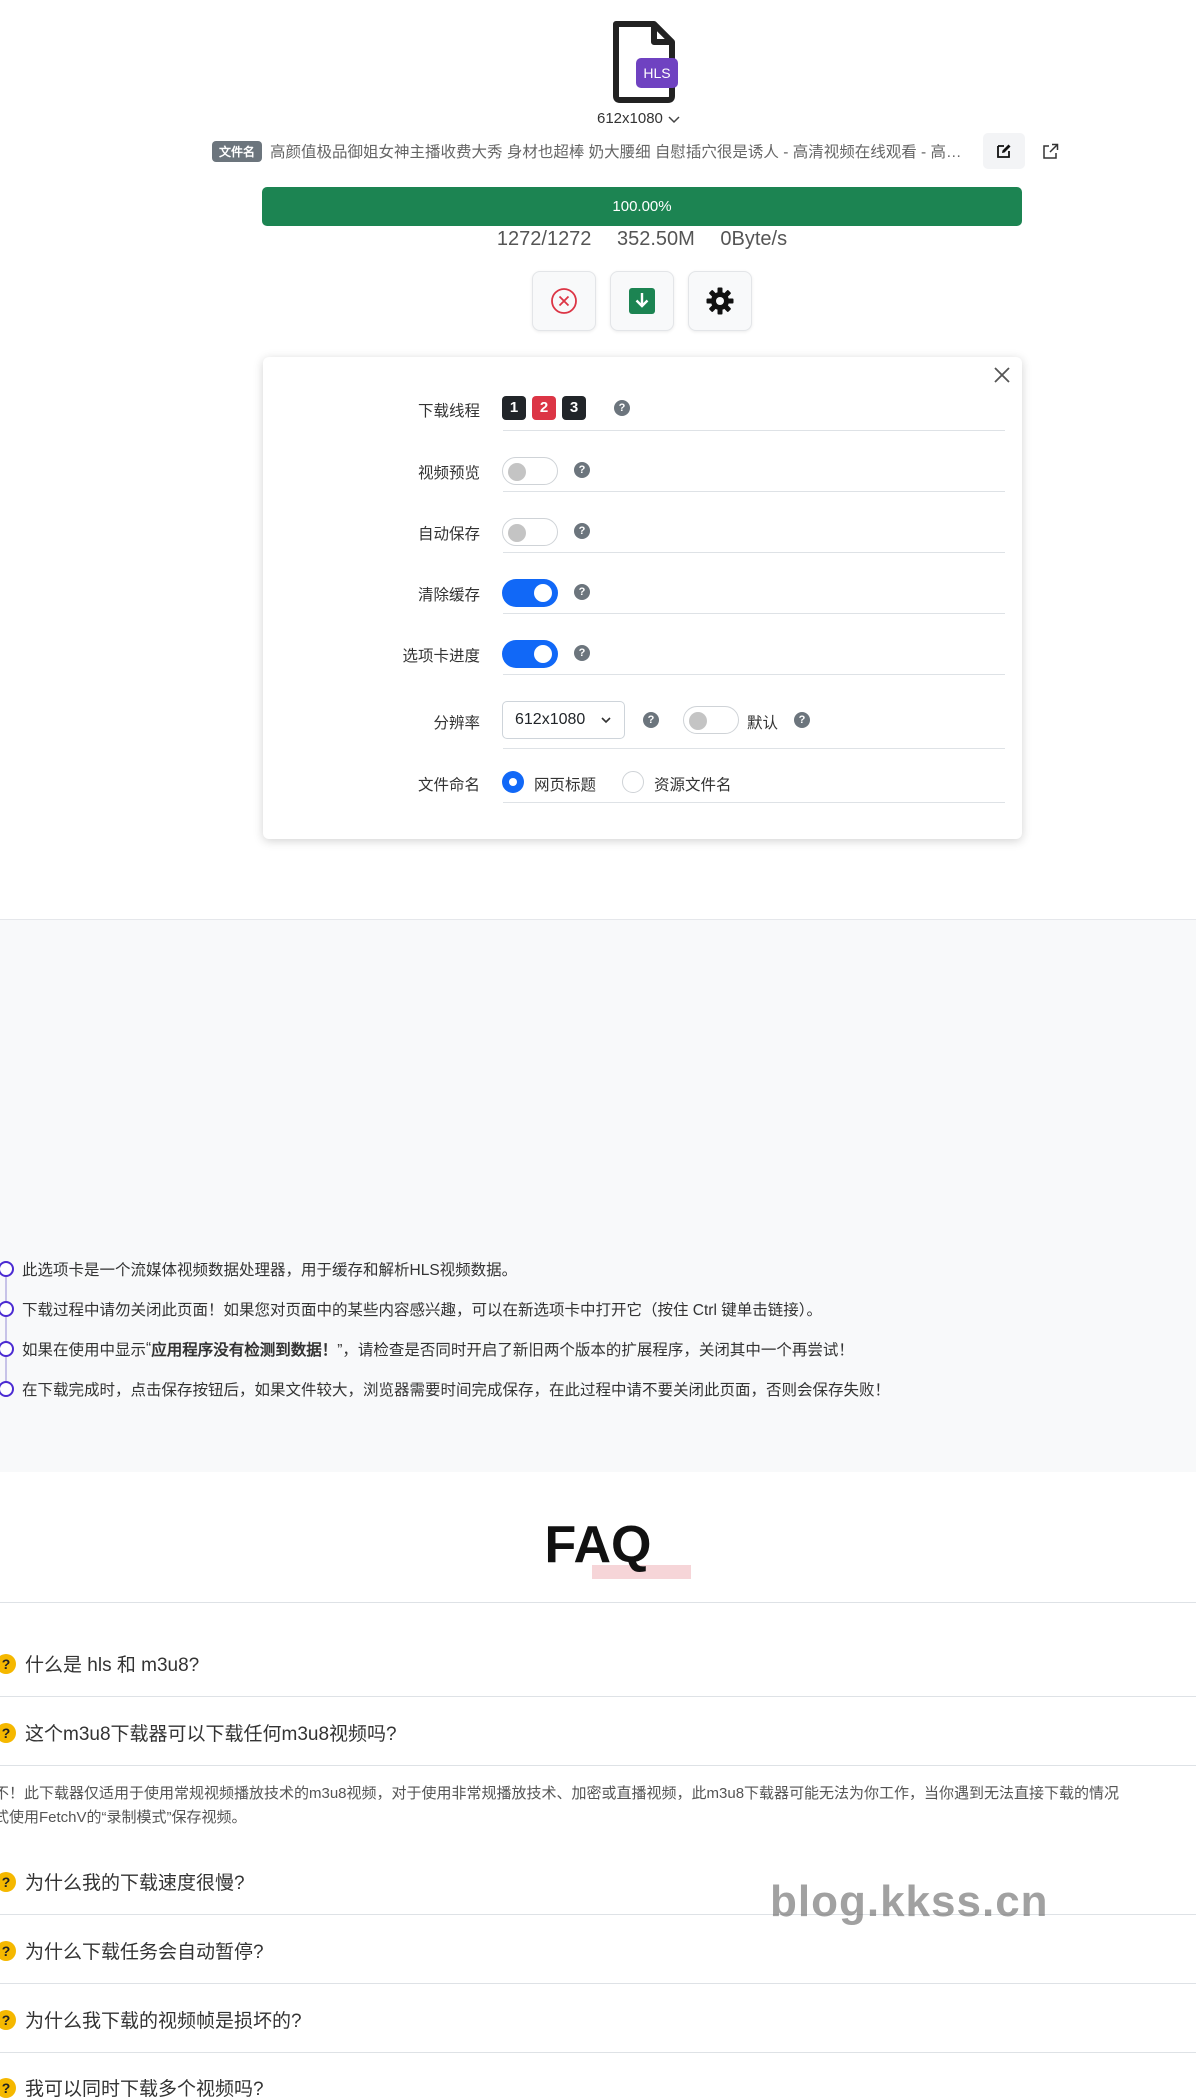  Describe the element at coordinates (530, 471) in the screenshot. I see `video-preview-toggle` at that location.